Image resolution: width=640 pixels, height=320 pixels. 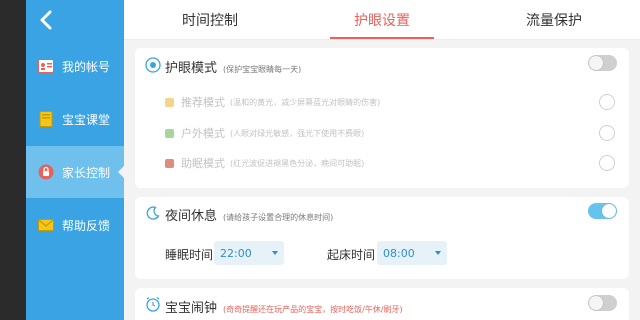 I want to click on chevron-left-icon, so click(x=46, y=20).